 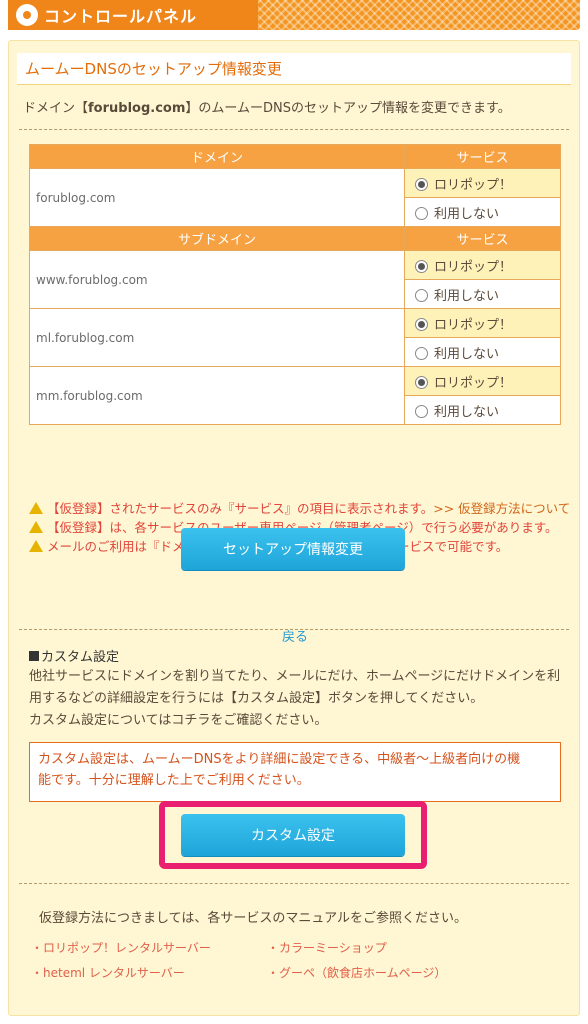 I want to click on header-title-wrap: コントロールパネル, so click(x=133, y=15).